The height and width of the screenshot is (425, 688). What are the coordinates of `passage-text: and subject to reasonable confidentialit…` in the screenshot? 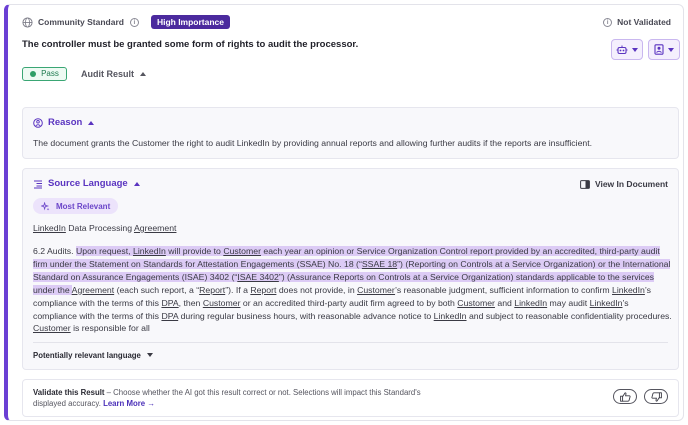 It's located at (569, 315).